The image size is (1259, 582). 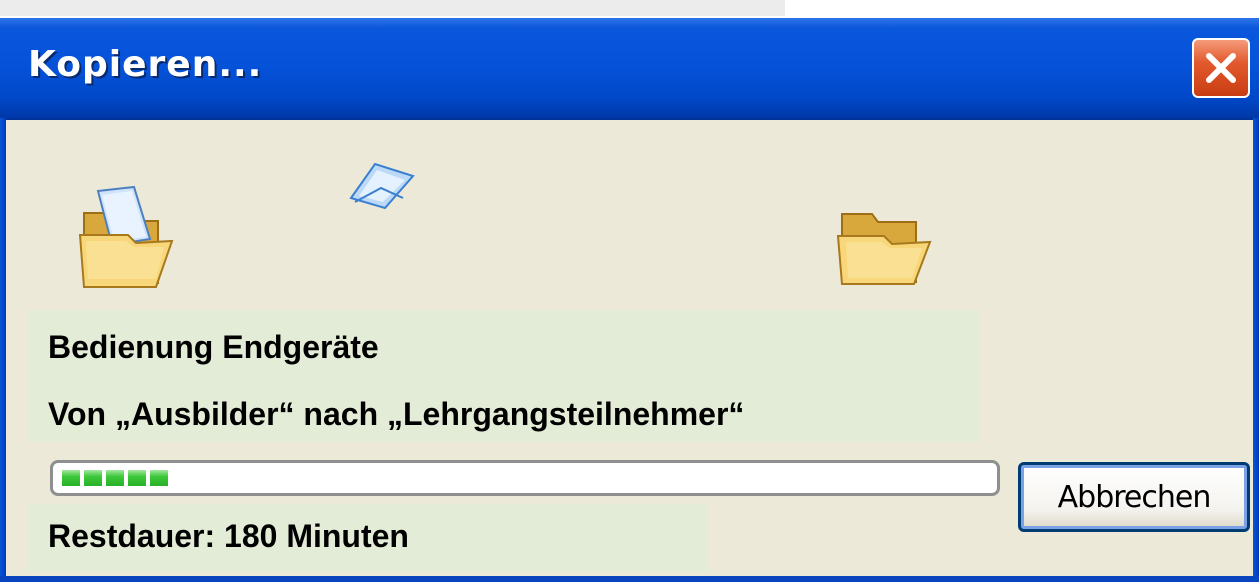 What do you see at coordinates (3, 350) in the screenshot?
I see `window-frame-left` at bounding box center [3, 350].